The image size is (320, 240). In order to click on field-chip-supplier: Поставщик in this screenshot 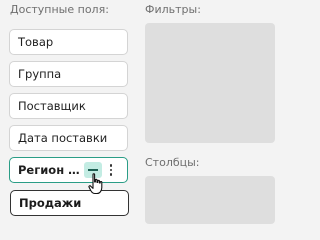, I will do `click(68, 106)`.